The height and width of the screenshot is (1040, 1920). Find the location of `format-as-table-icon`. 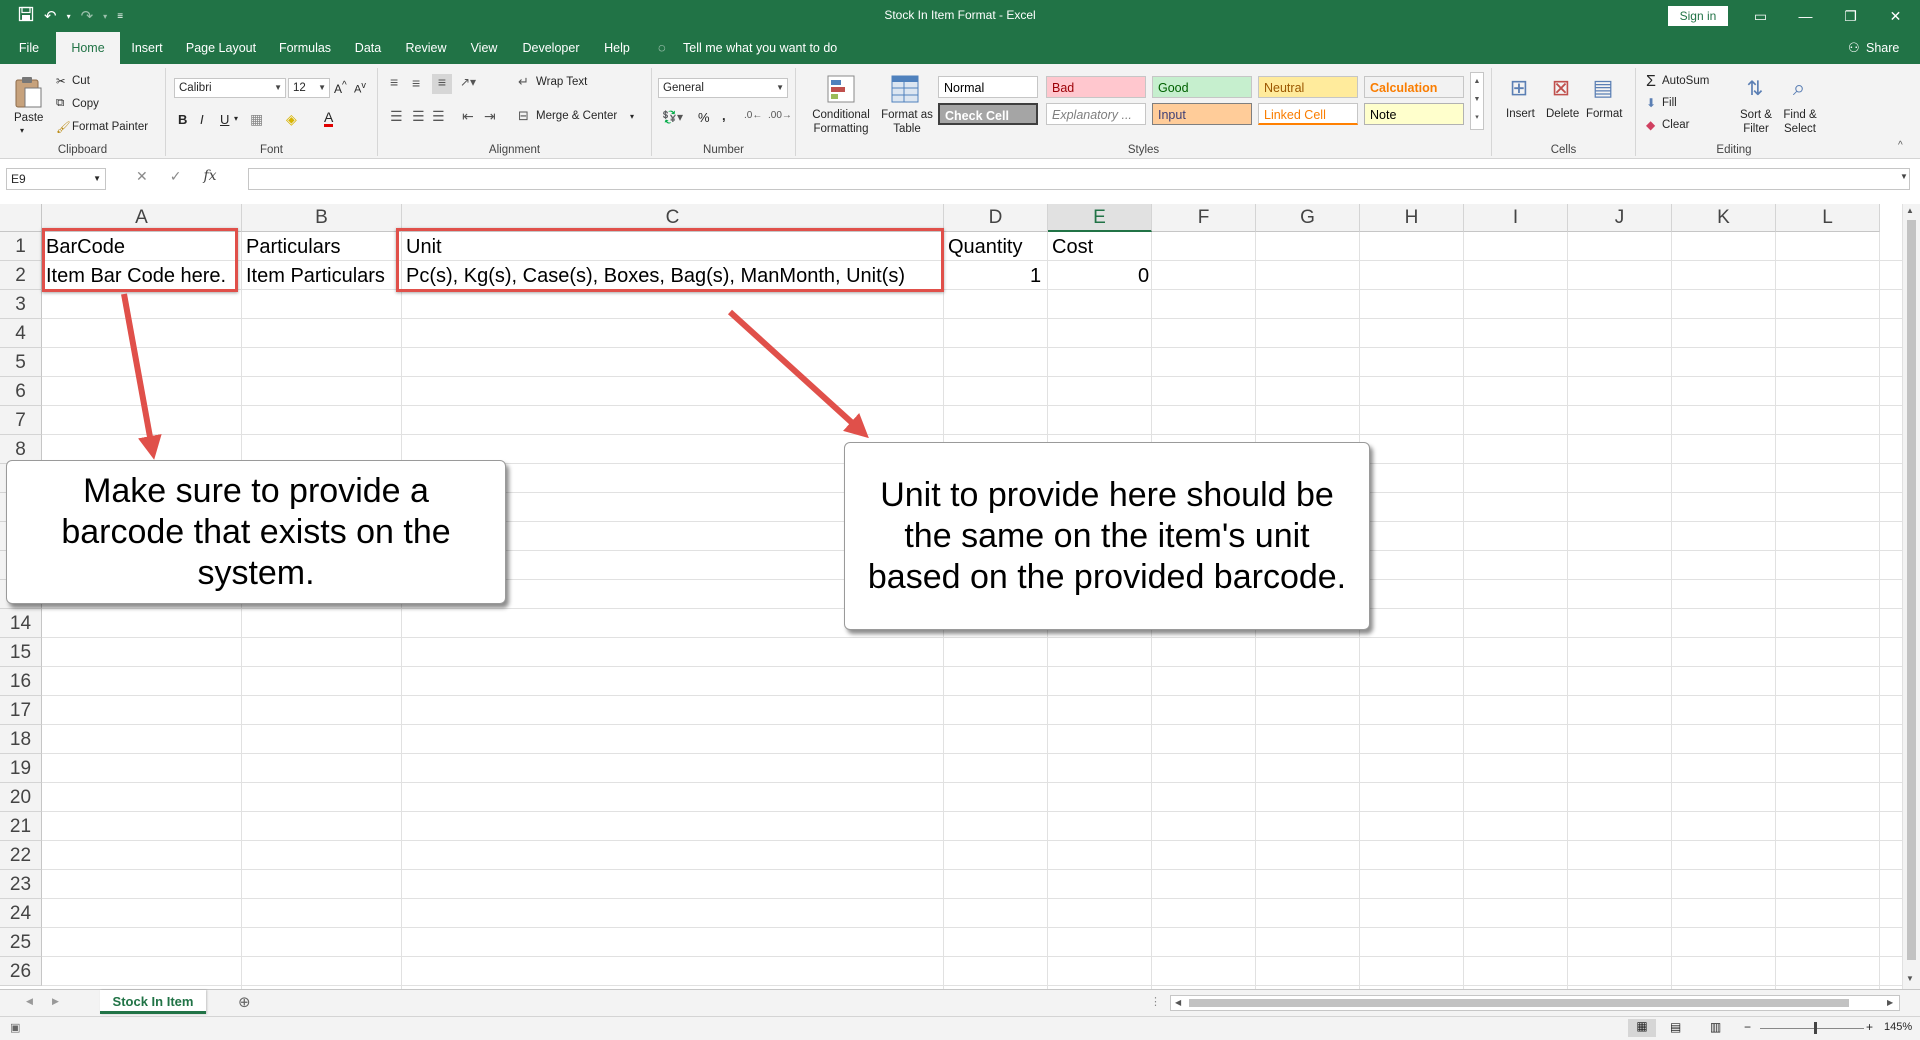

format-as-table-icon is located at coordinates (905, 89).